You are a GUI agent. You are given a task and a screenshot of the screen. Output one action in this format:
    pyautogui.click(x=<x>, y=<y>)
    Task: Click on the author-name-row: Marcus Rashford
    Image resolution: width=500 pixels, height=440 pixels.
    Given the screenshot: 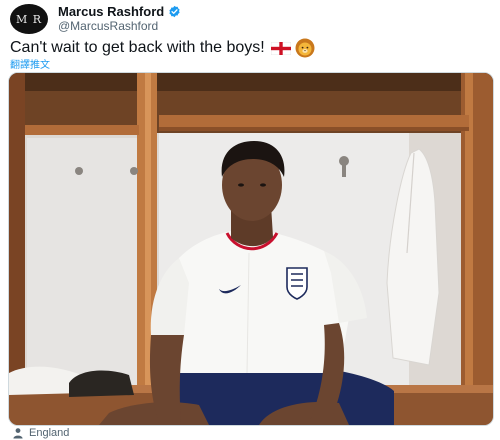 What is the action you would take?
    pyautogui.click(x=119, y=11)
    